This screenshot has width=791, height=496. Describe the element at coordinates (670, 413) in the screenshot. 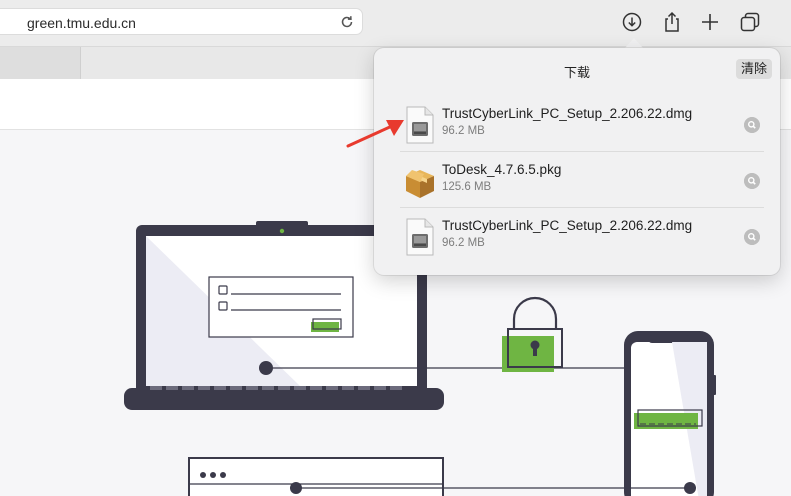

I see `phone-illustration` at that location.